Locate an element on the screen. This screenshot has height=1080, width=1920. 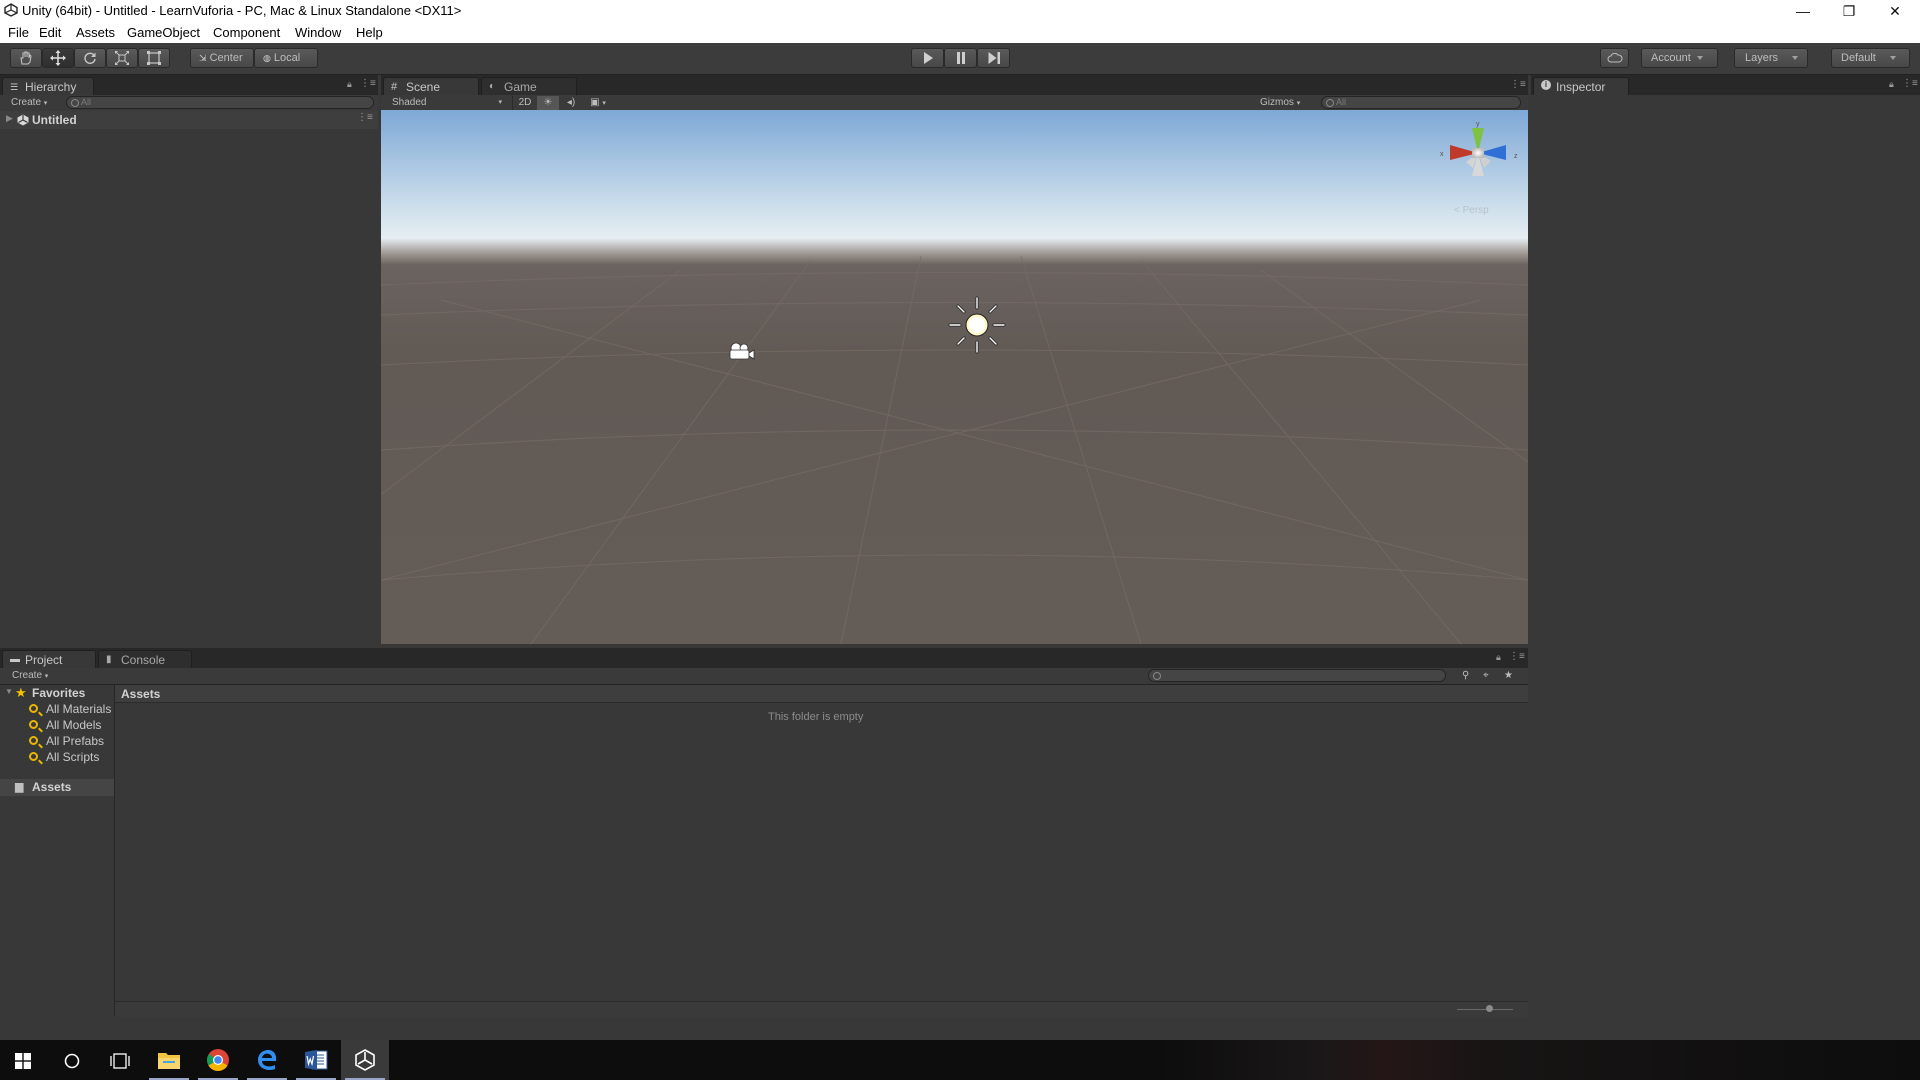
hierarchy-create-button: Create ▾ is located at coordinates (29, 103).